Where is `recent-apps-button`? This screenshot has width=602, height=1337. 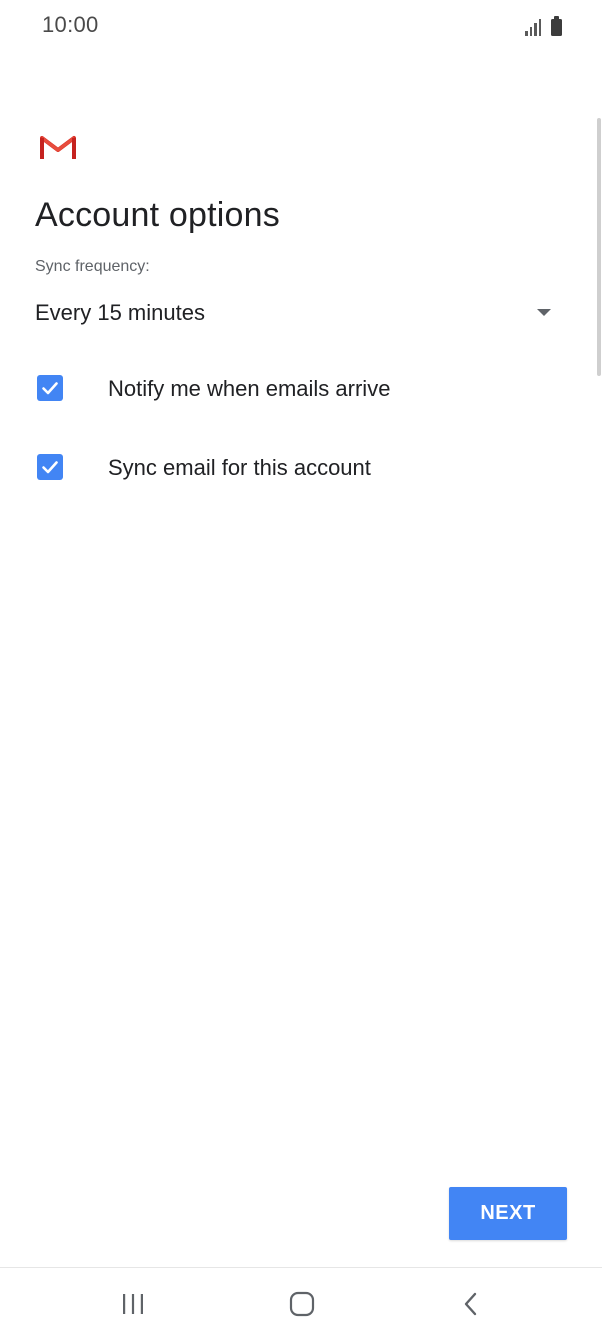
recent-apps-button is located at coordinates (133, 1304).